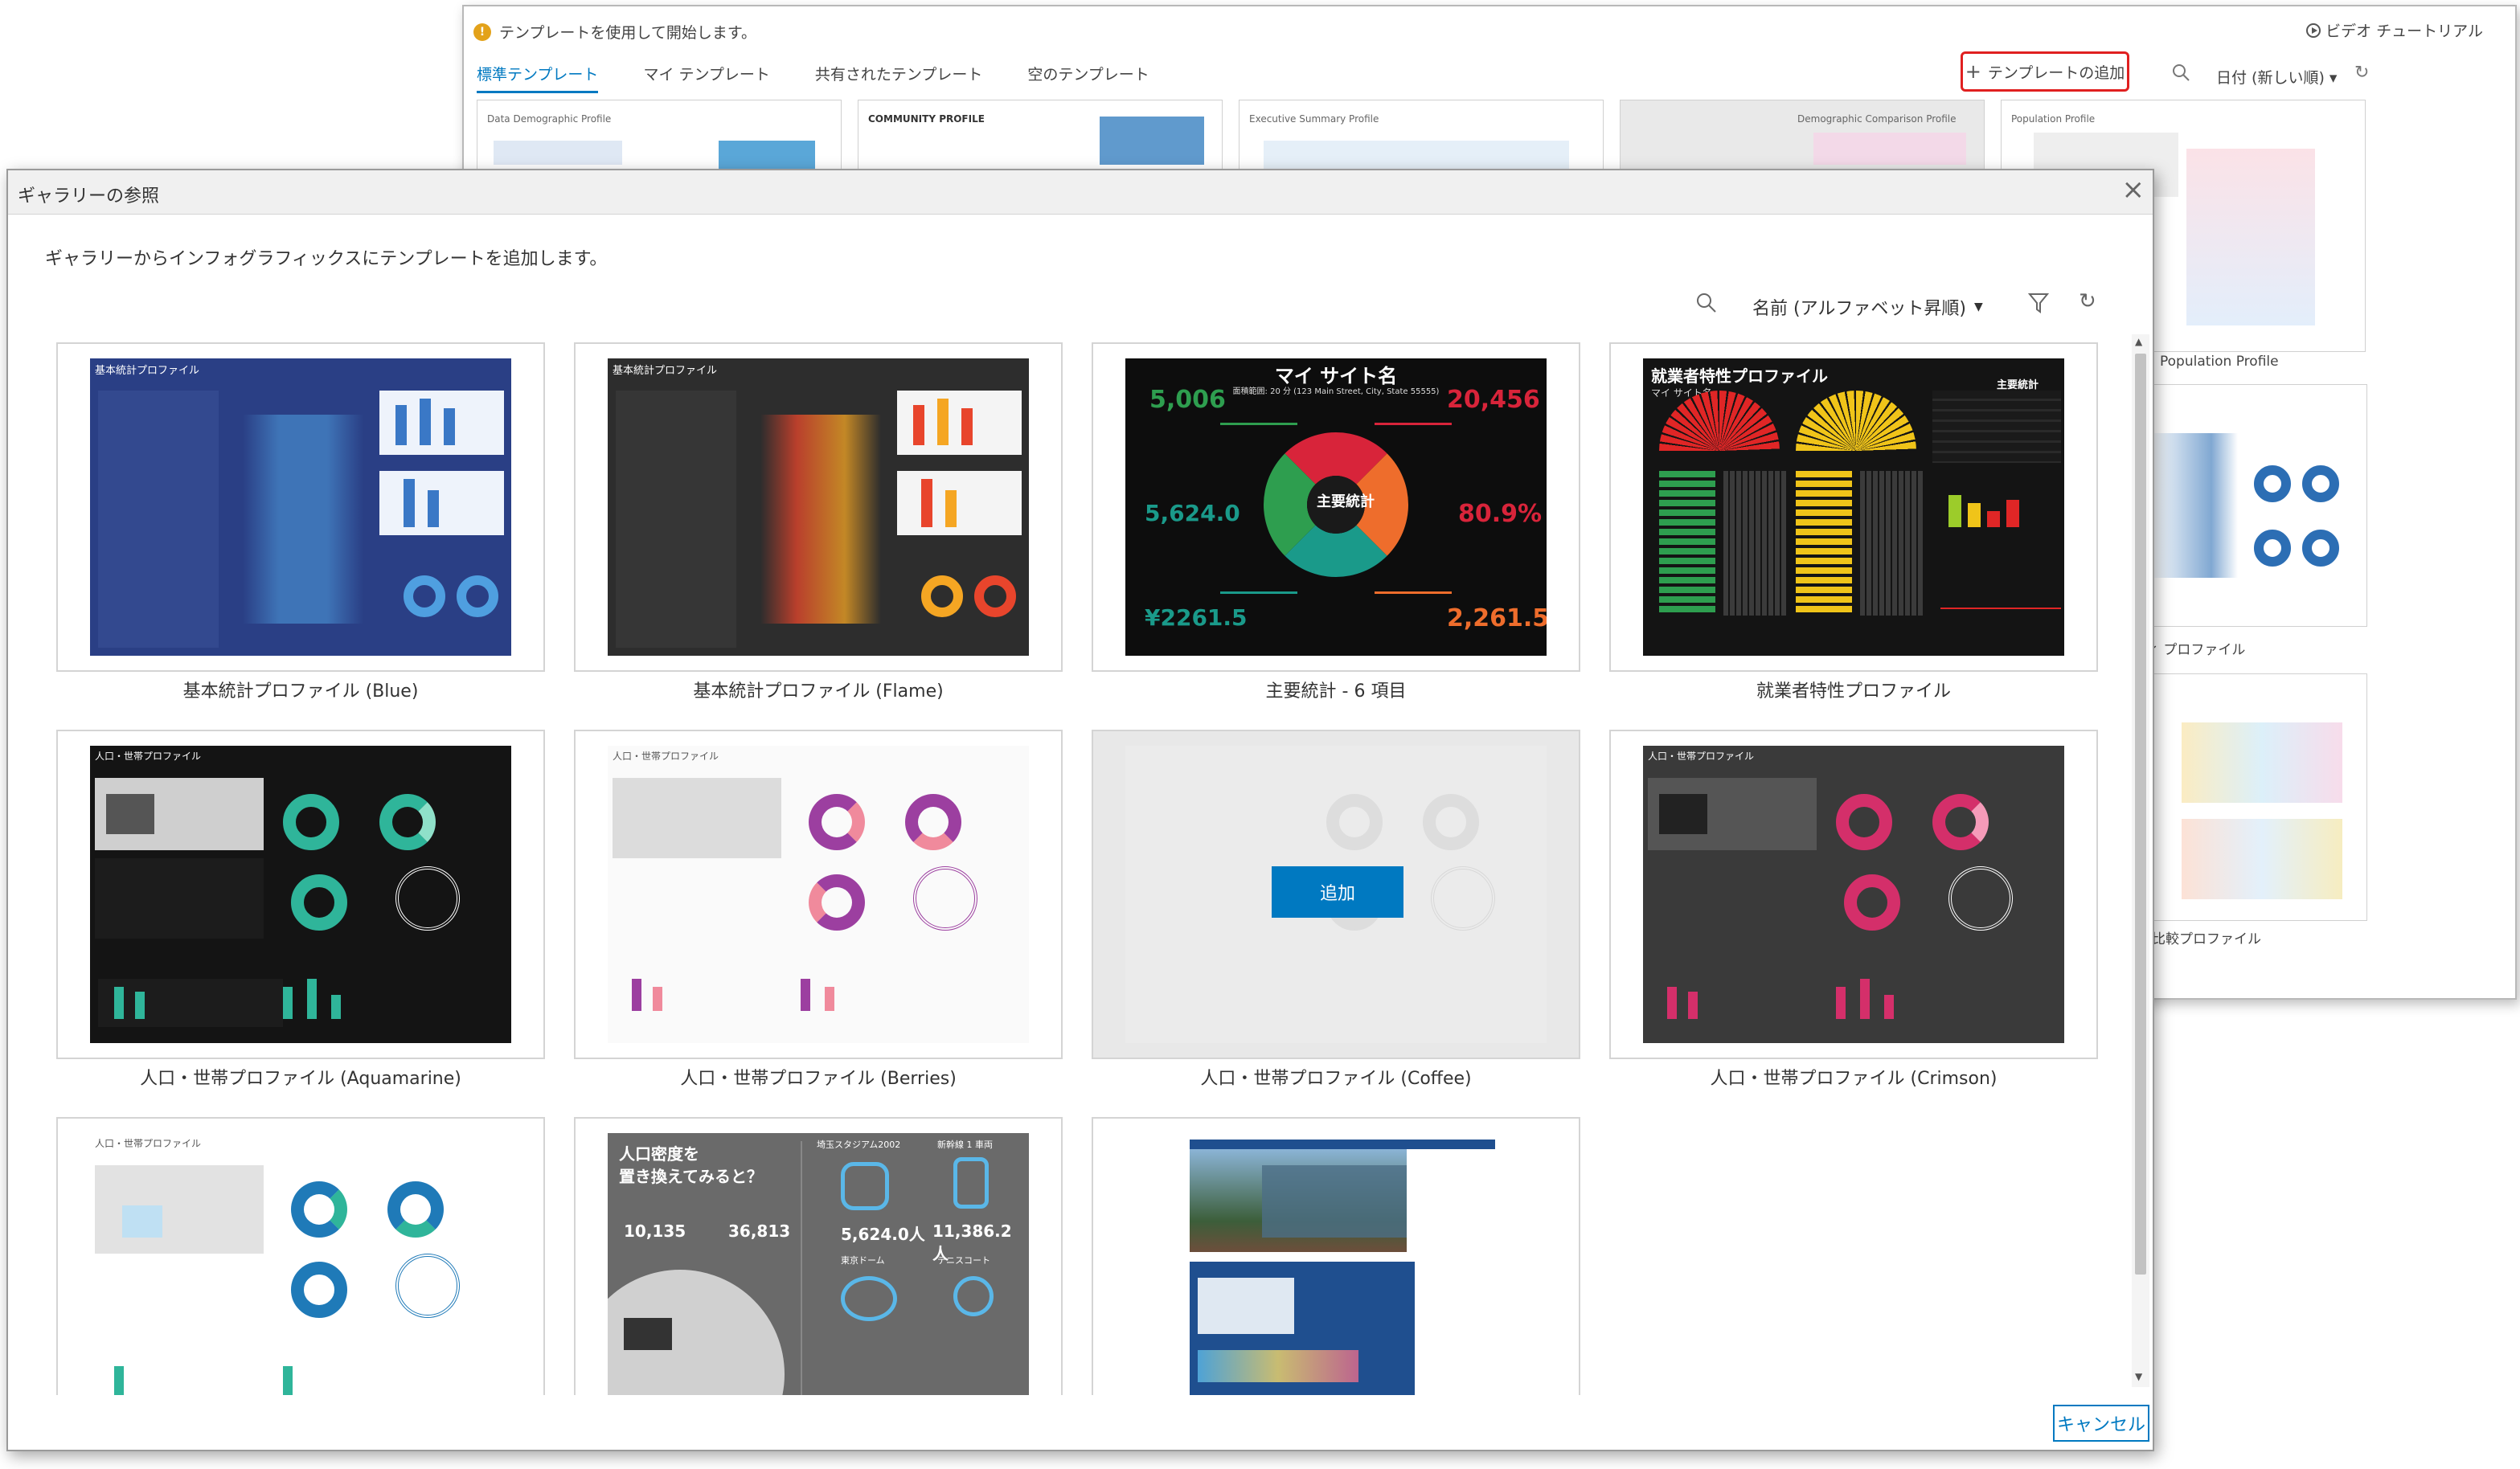 The height and width of the screenshot is (1469, 2520). What do you see at coordinates (2333, 78) in the screenshot?
I see `chevron-down-icon: ▾` at bounding box center [2333, 78].